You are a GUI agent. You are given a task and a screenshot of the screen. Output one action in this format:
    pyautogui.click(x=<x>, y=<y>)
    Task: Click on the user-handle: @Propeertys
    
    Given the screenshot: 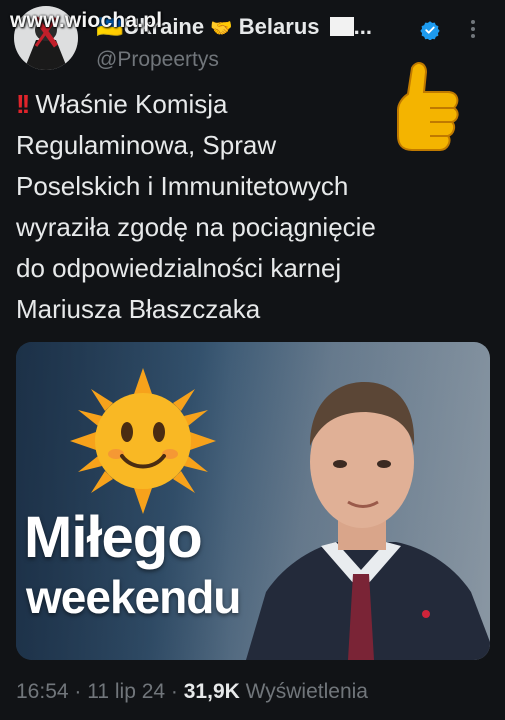 What is the action you would take?
    pyautogui.click(x=157, y=60)
    